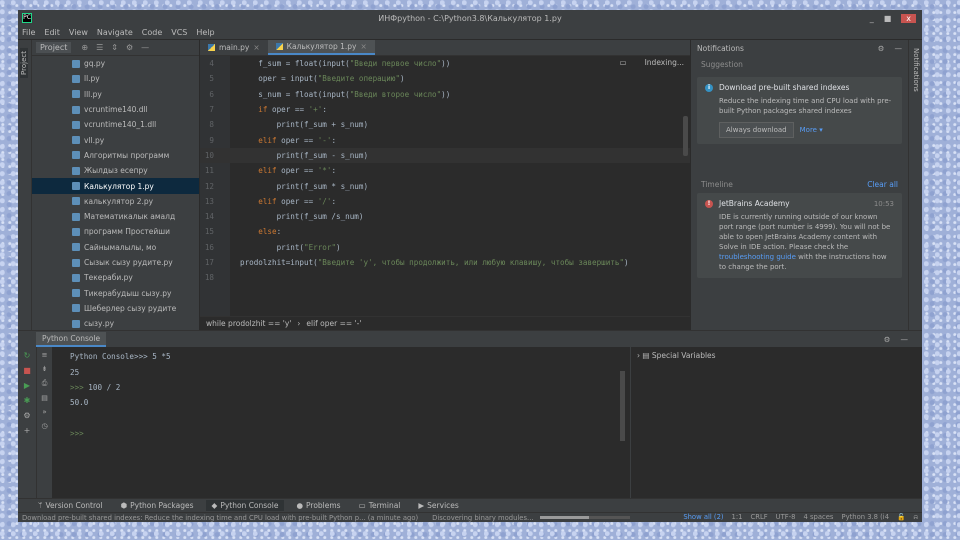 This screenshot has width=960, height=540. Describe the element at coordinates (179, 32) in the screenshot. I see `menu-item-vcs: VCS` at that location.